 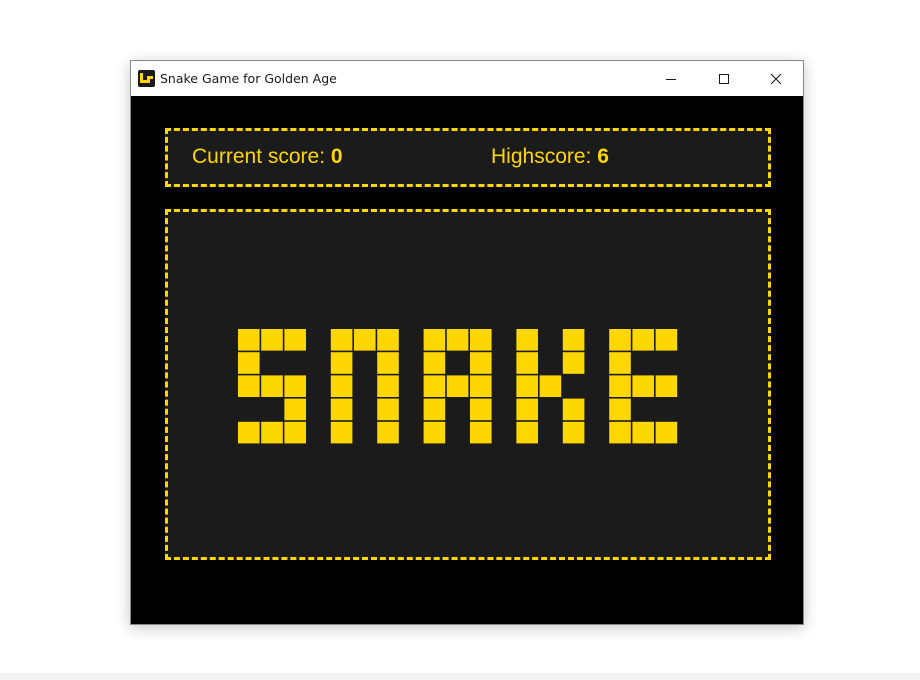 I want to click on maximize-button, so click(x=724, y=78).